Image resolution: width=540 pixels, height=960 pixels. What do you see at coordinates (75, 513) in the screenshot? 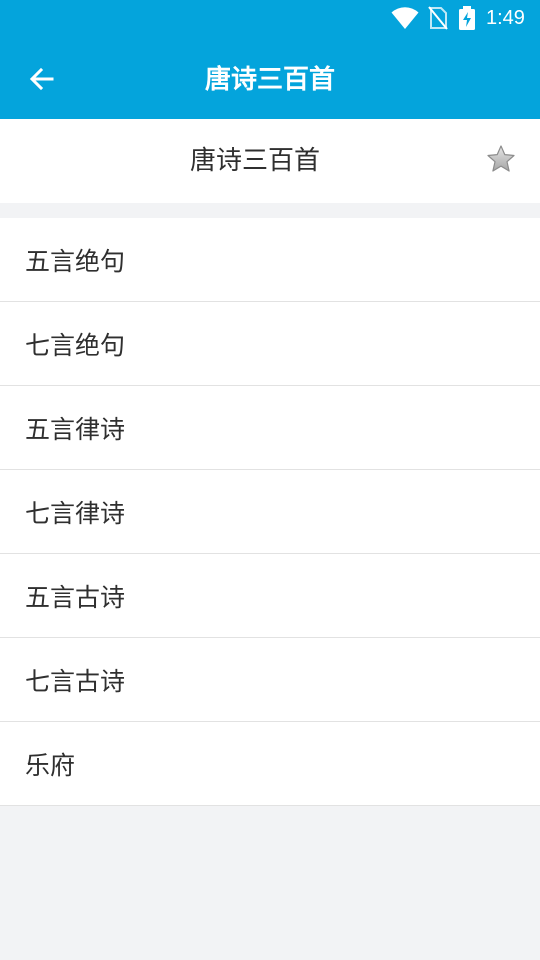
I see `list-item-label: 七言律诗` at bounding box center [75, 513].